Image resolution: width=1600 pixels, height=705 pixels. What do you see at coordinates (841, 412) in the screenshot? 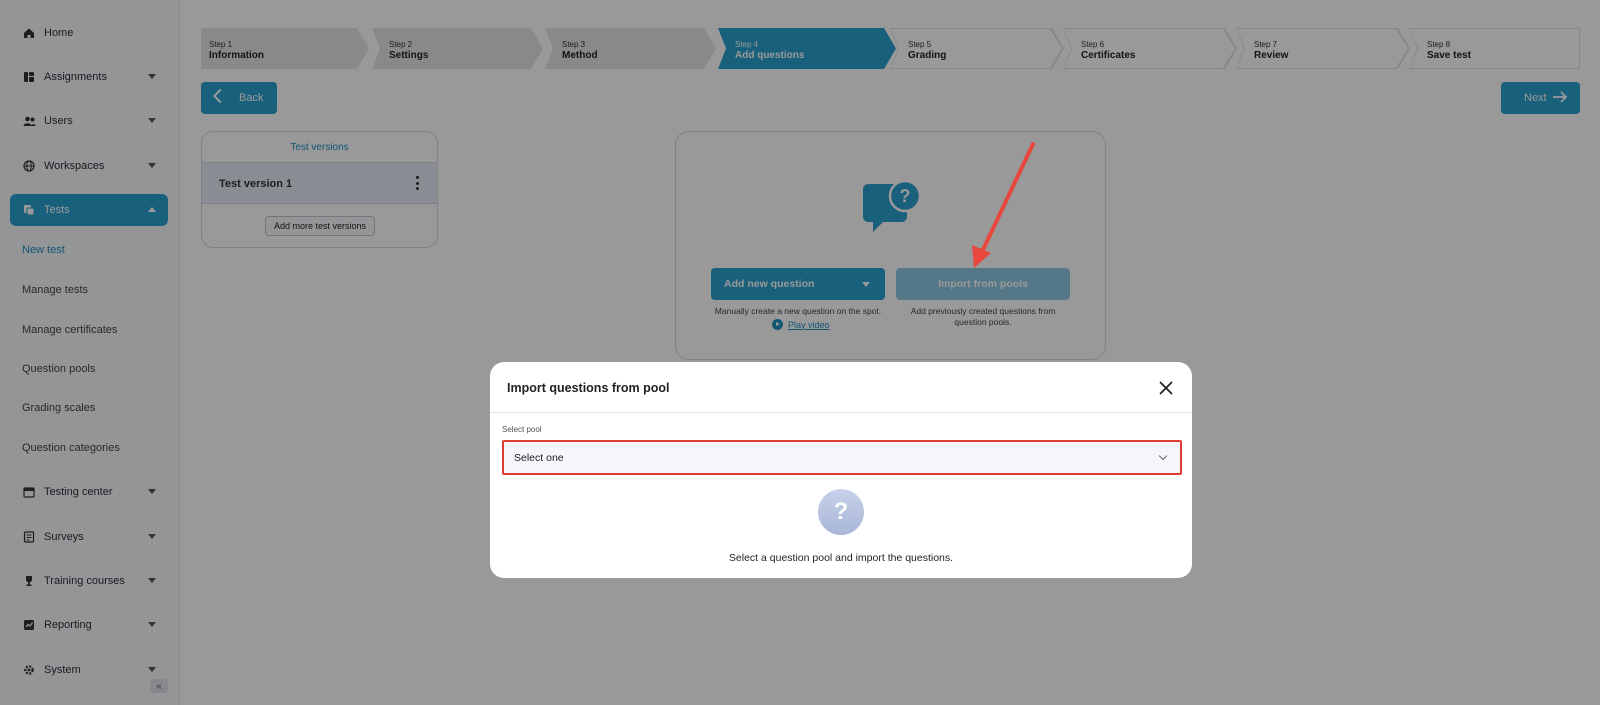
I see `modal-divider` at bounding box center [841, 412].